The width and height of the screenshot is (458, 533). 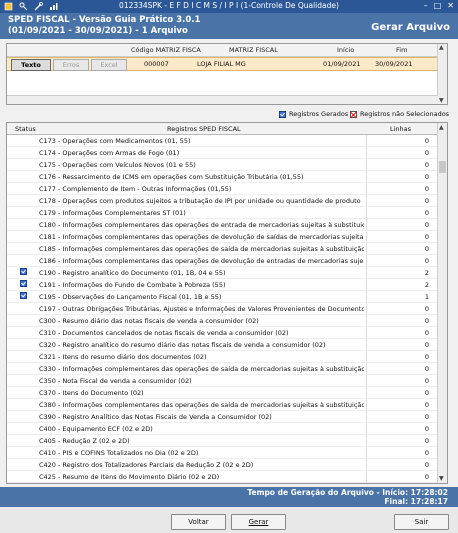 What do you see at coordinates (84, 441) in the screenshot?
I see `registro-label: C405 - Redução Z (02 e 2D)` at bounding box center [84, 441].